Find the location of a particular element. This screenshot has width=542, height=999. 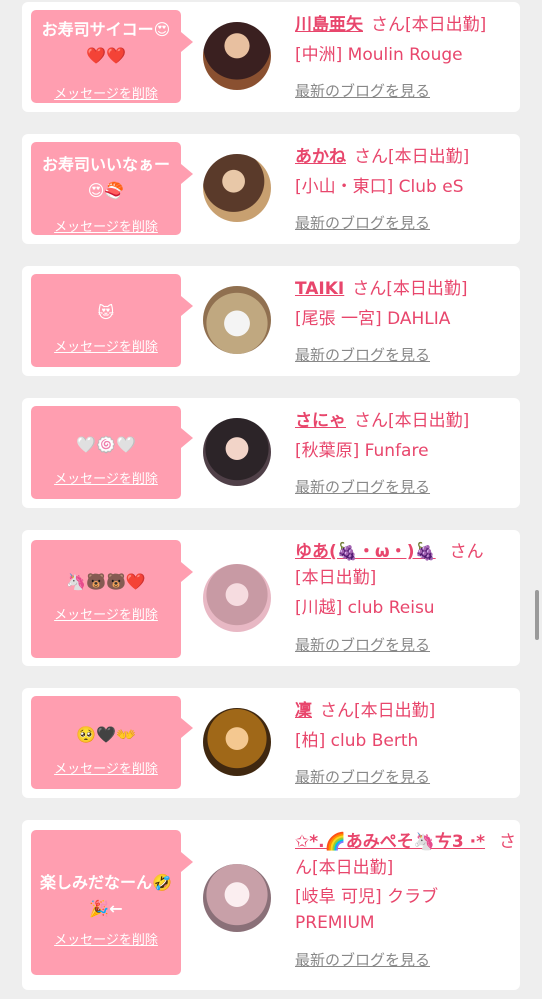

name-line: 凜さん[本日出勤] is located at coordinates (407, 711).